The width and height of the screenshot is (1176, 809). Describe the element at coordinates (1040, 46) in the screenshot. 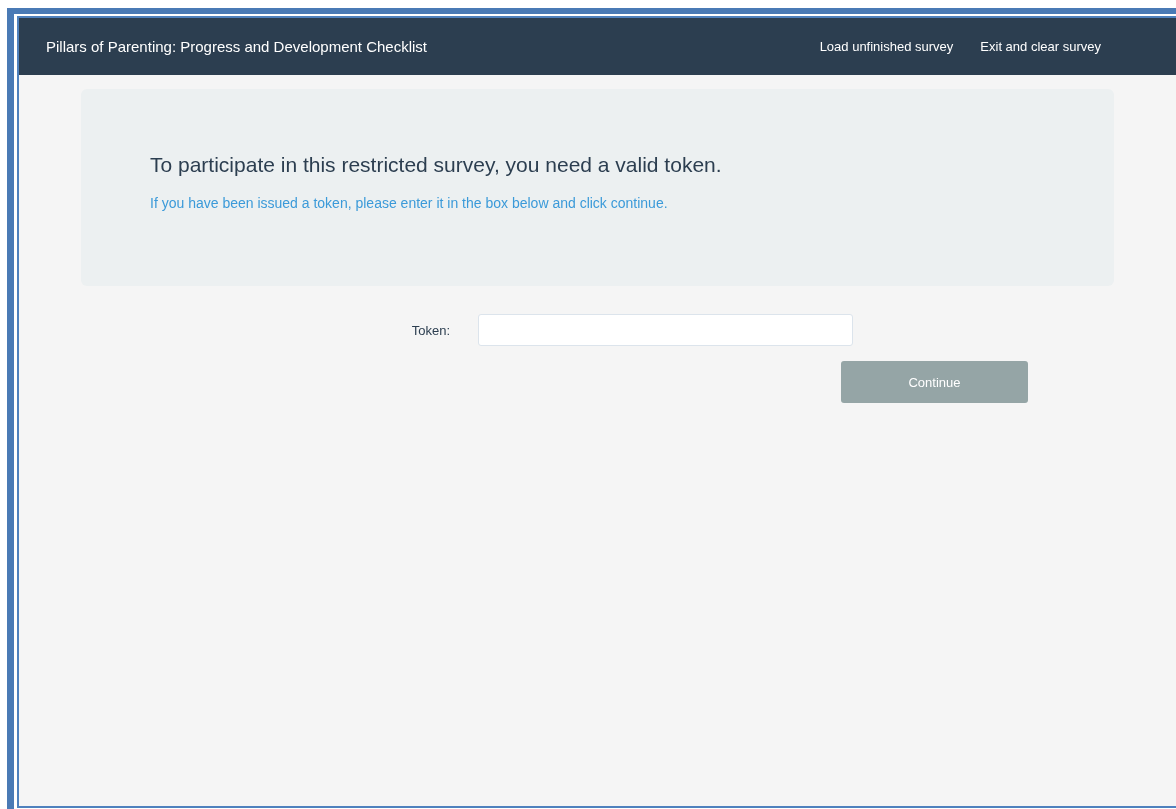

I see `nav-link: Exit and clear survey` at that location.